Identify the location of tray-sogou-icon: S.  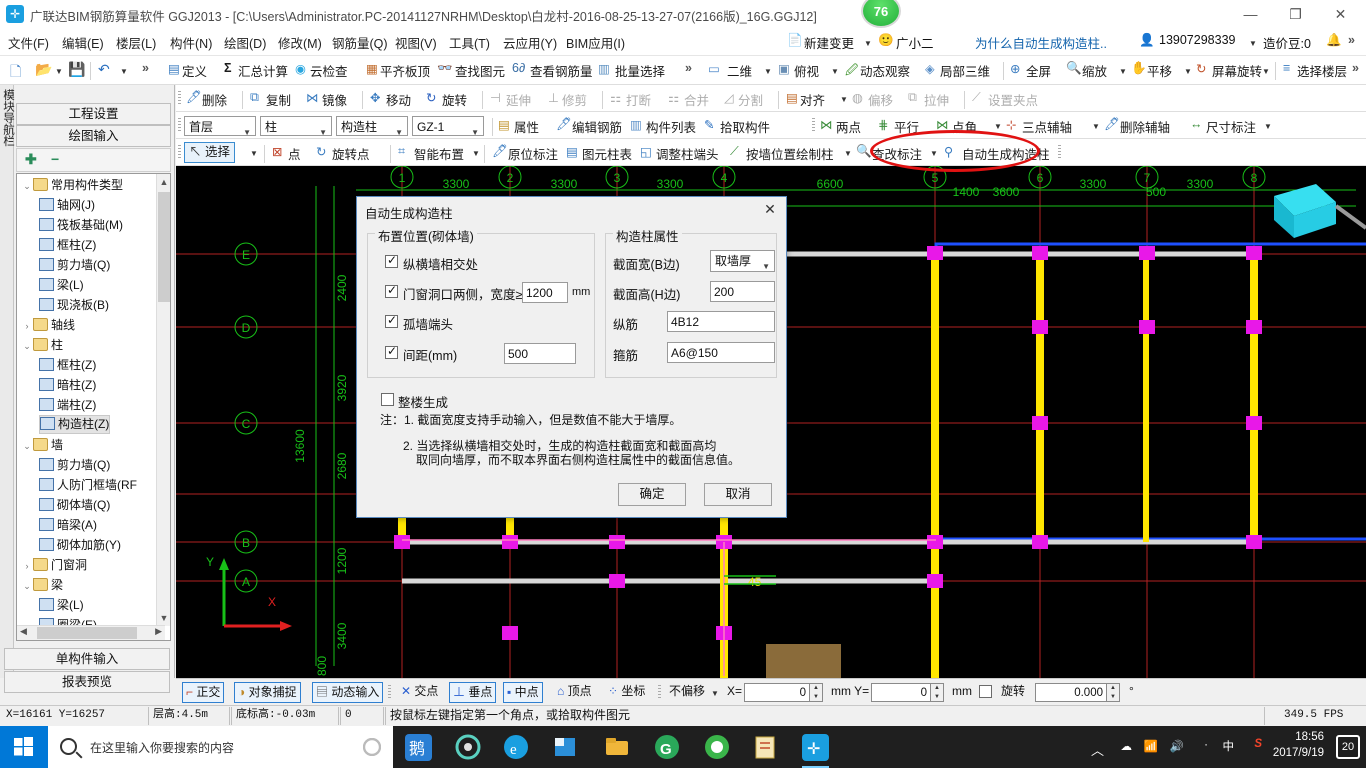
(1258, 744).